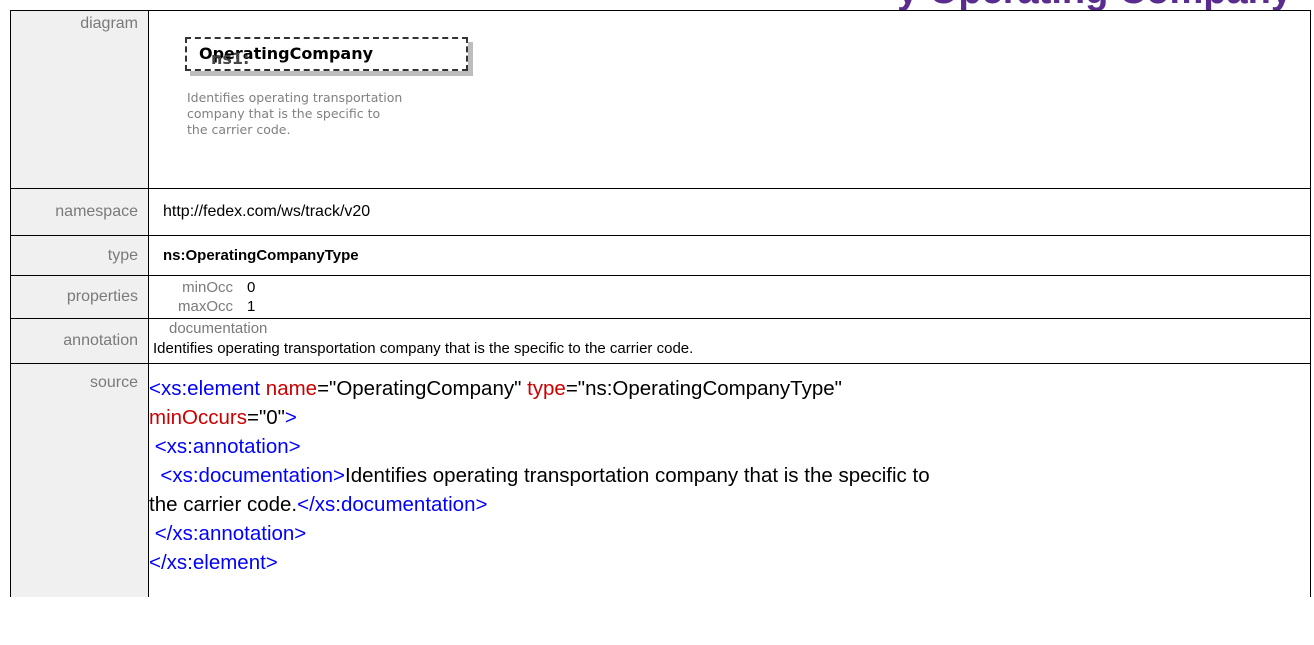 The height and width of the screenshot is (645, 1314). I want to click on source-token: ="OperatingCompany", so click(419, 388).